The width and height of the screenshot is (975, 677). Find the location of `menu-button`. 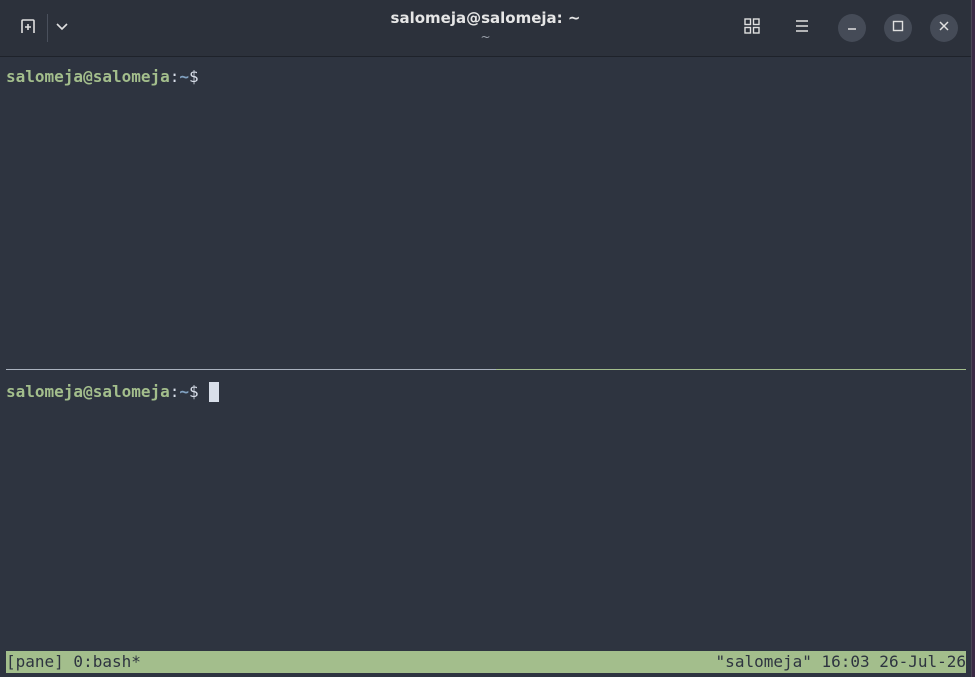

menu-button is located at coordinates (802, 28).